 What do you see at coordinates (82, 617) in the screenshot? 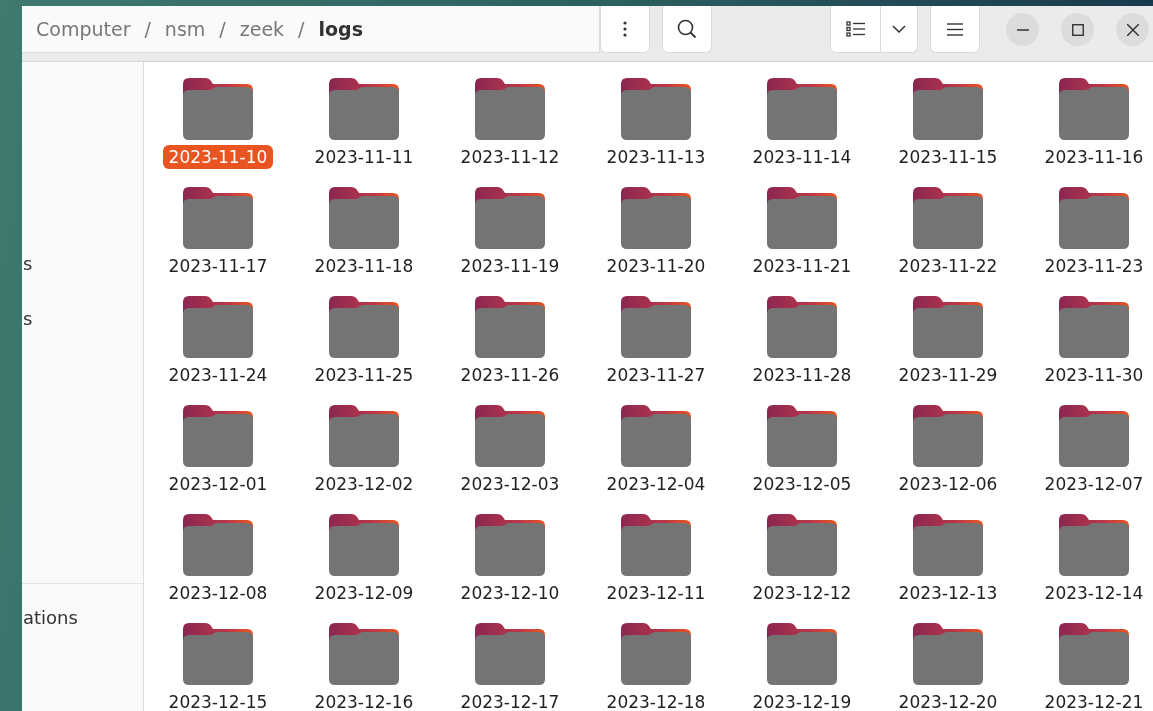
I see `sidebar-item: ations` at bounding box center [82, 617].